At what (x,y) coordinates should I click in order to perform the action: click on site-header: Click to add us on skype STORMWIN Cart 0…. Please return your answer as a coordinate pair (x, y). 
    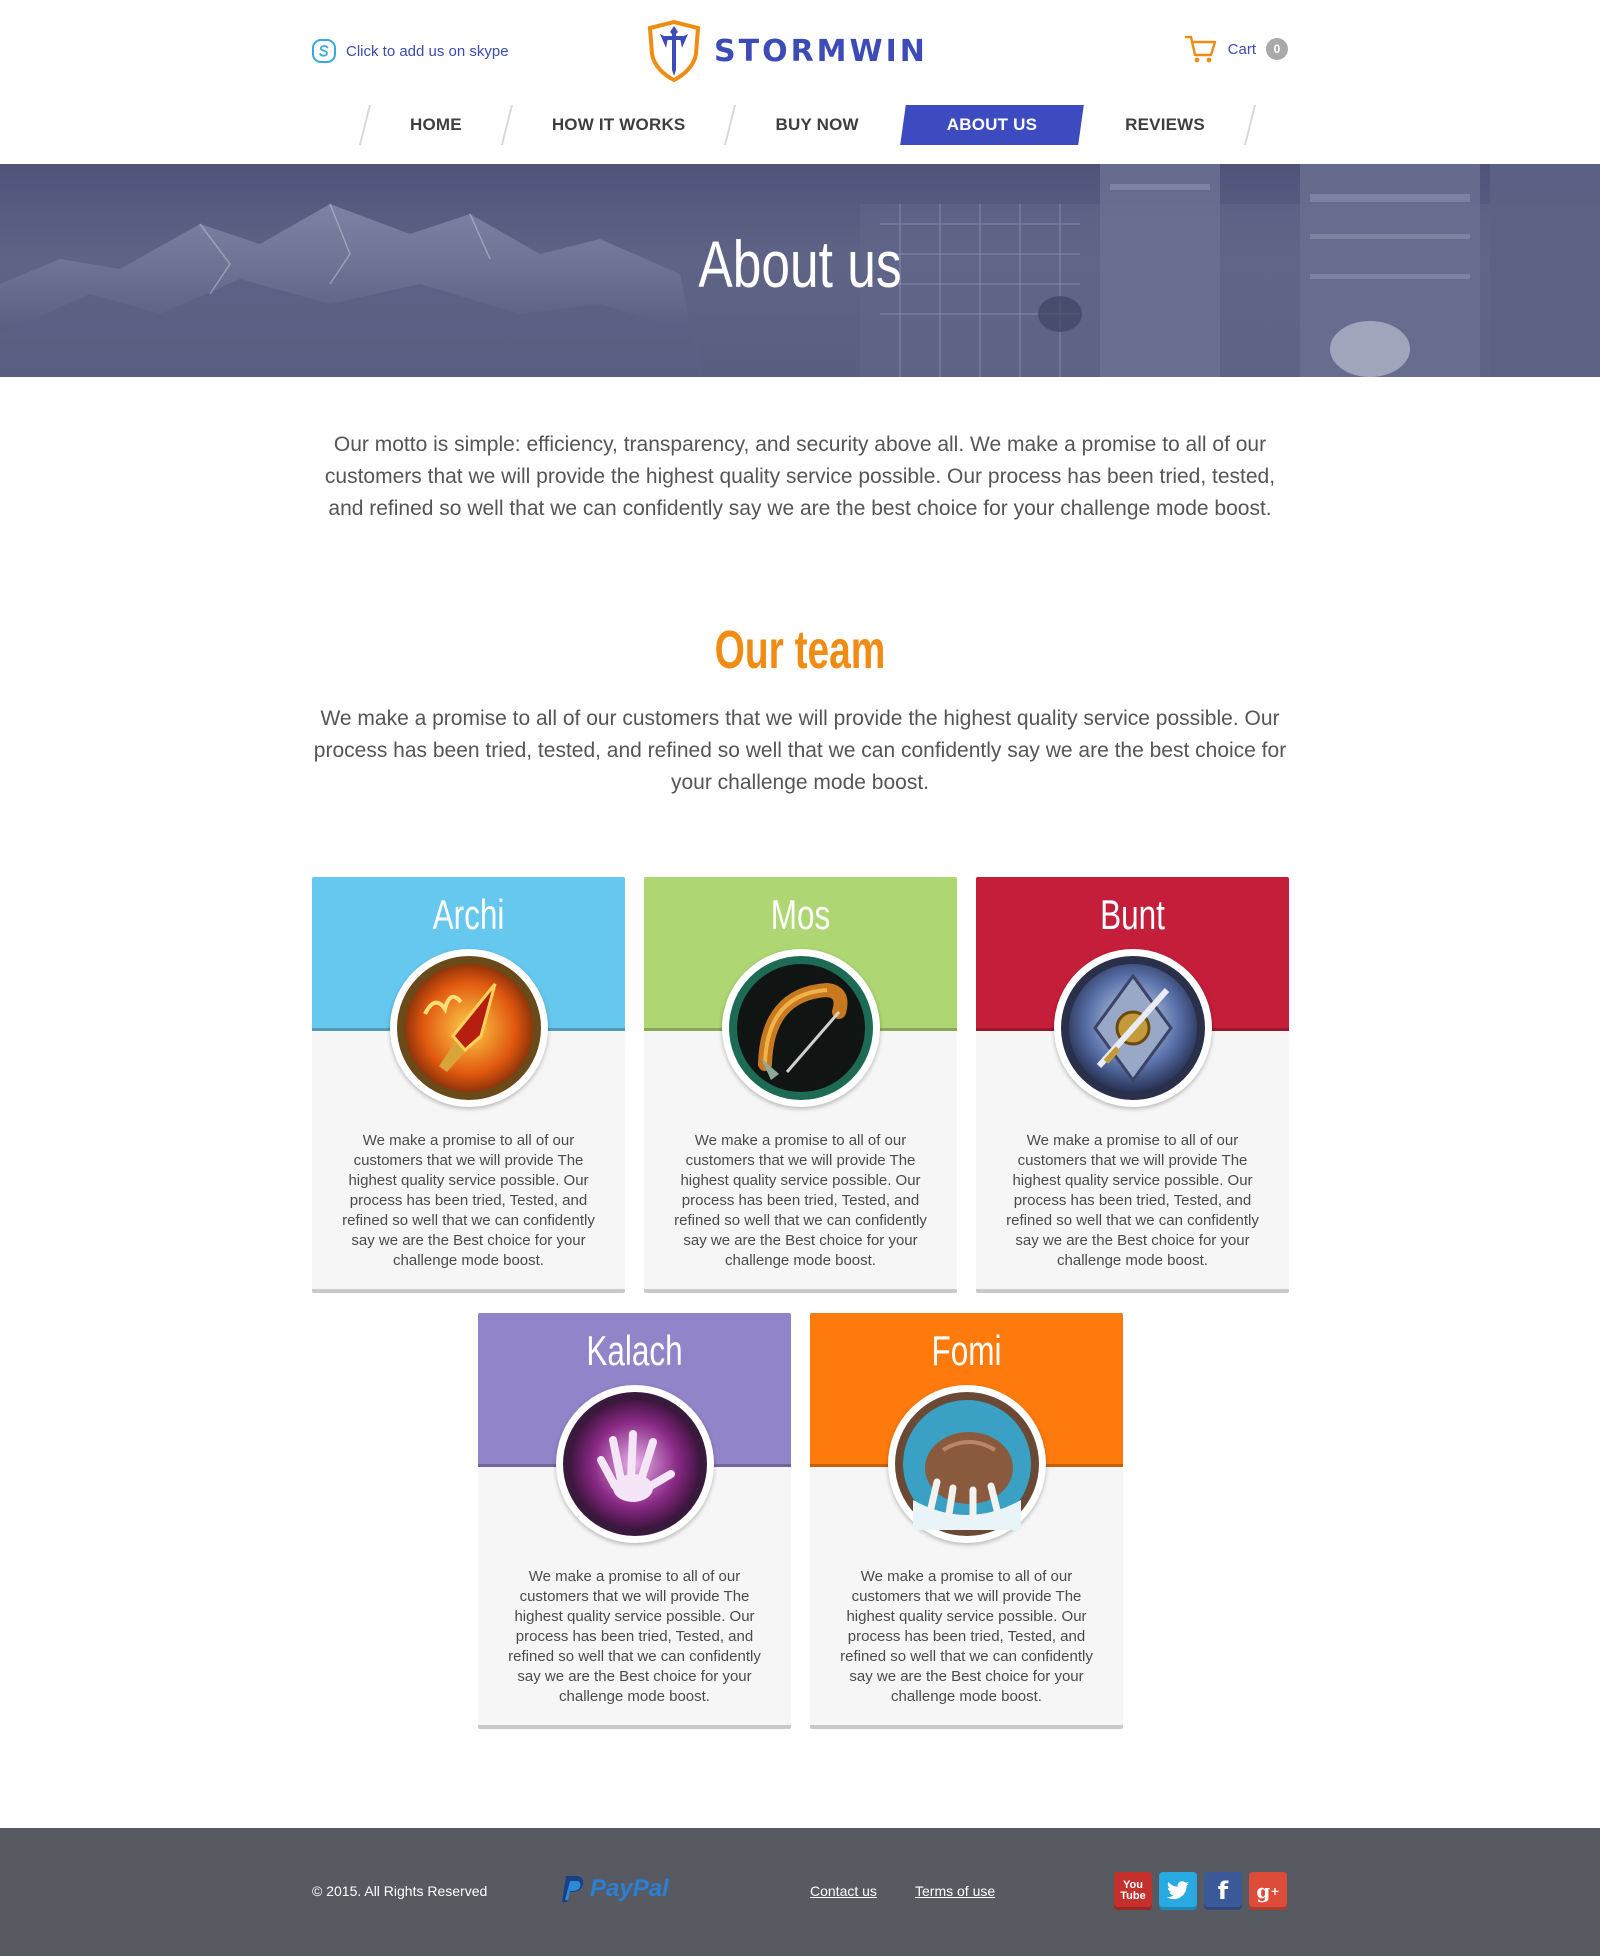
    Looking at the image, I should click on (800, 82).